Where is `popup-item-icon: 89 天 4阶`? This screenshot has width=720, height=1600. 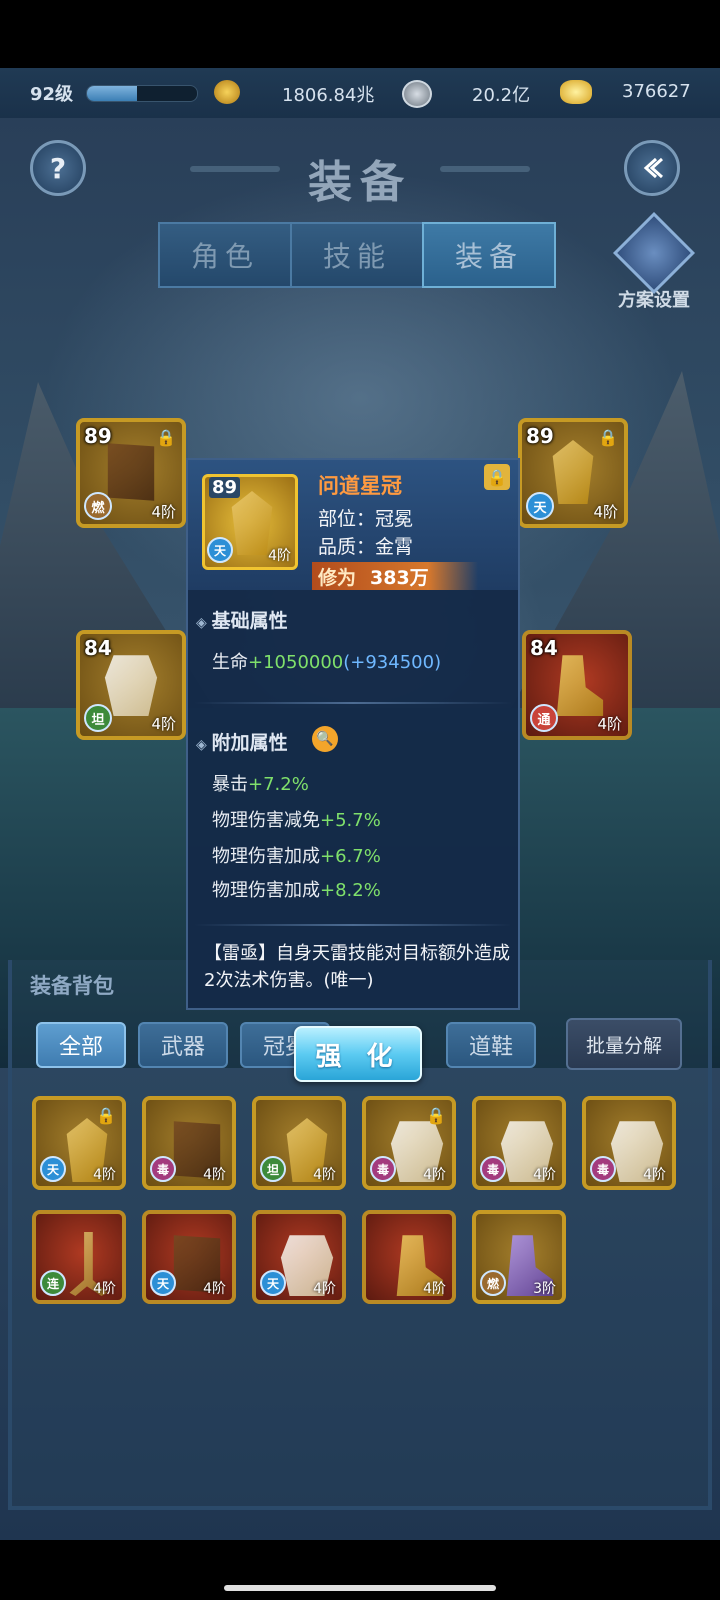
popup-item-icon: 89 天 4阶 is located at coordinates (250, 522).